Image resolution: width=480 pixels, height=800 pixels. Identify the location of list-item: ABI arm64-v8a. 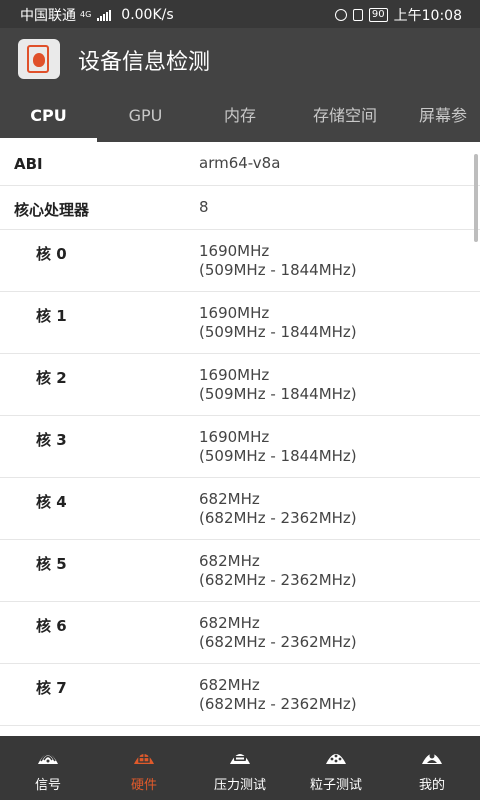
(240, 164).